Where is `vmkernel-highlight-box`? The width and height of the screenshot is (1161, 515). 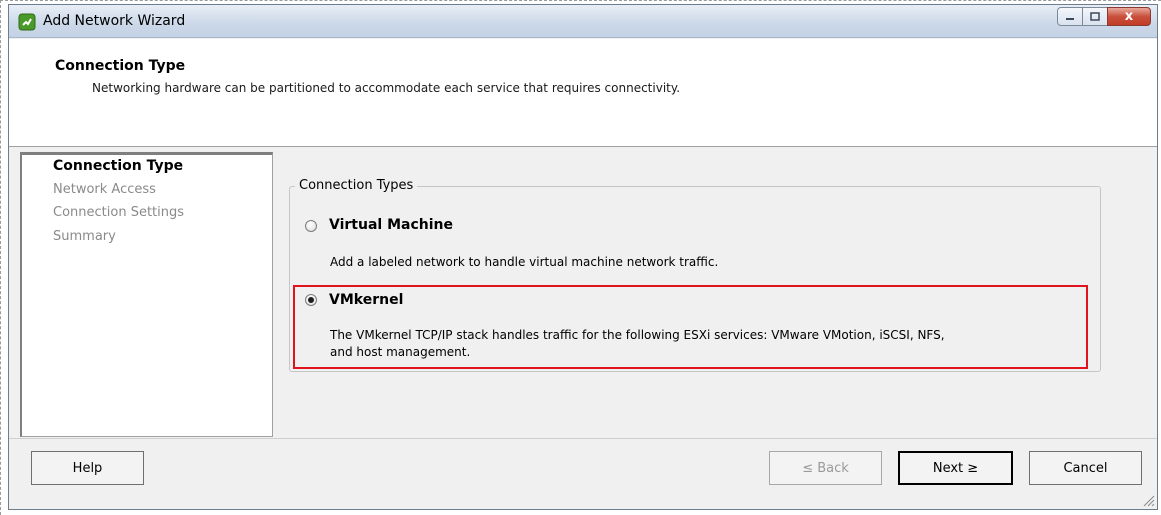
vmkernel-highlight-box is located at coordinates (690, 327).